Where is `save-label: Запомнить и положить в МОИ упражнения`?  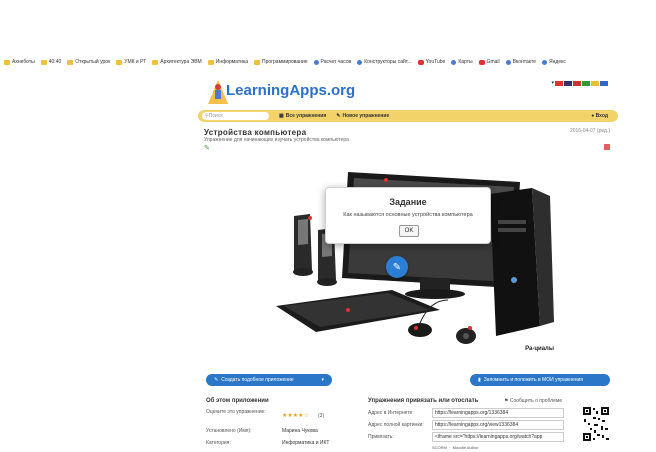
save-label: Запомнить и положить в МОИ упражнения is located at coordinates (533, 380).